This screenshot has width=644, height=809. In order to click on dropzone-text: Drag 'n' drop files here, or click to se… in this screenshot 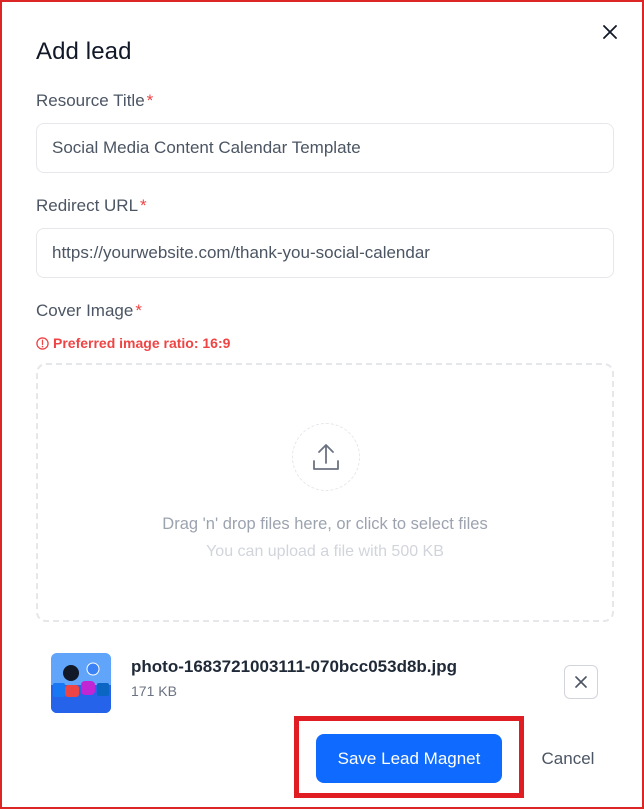, I will do `click(325, 524)`.